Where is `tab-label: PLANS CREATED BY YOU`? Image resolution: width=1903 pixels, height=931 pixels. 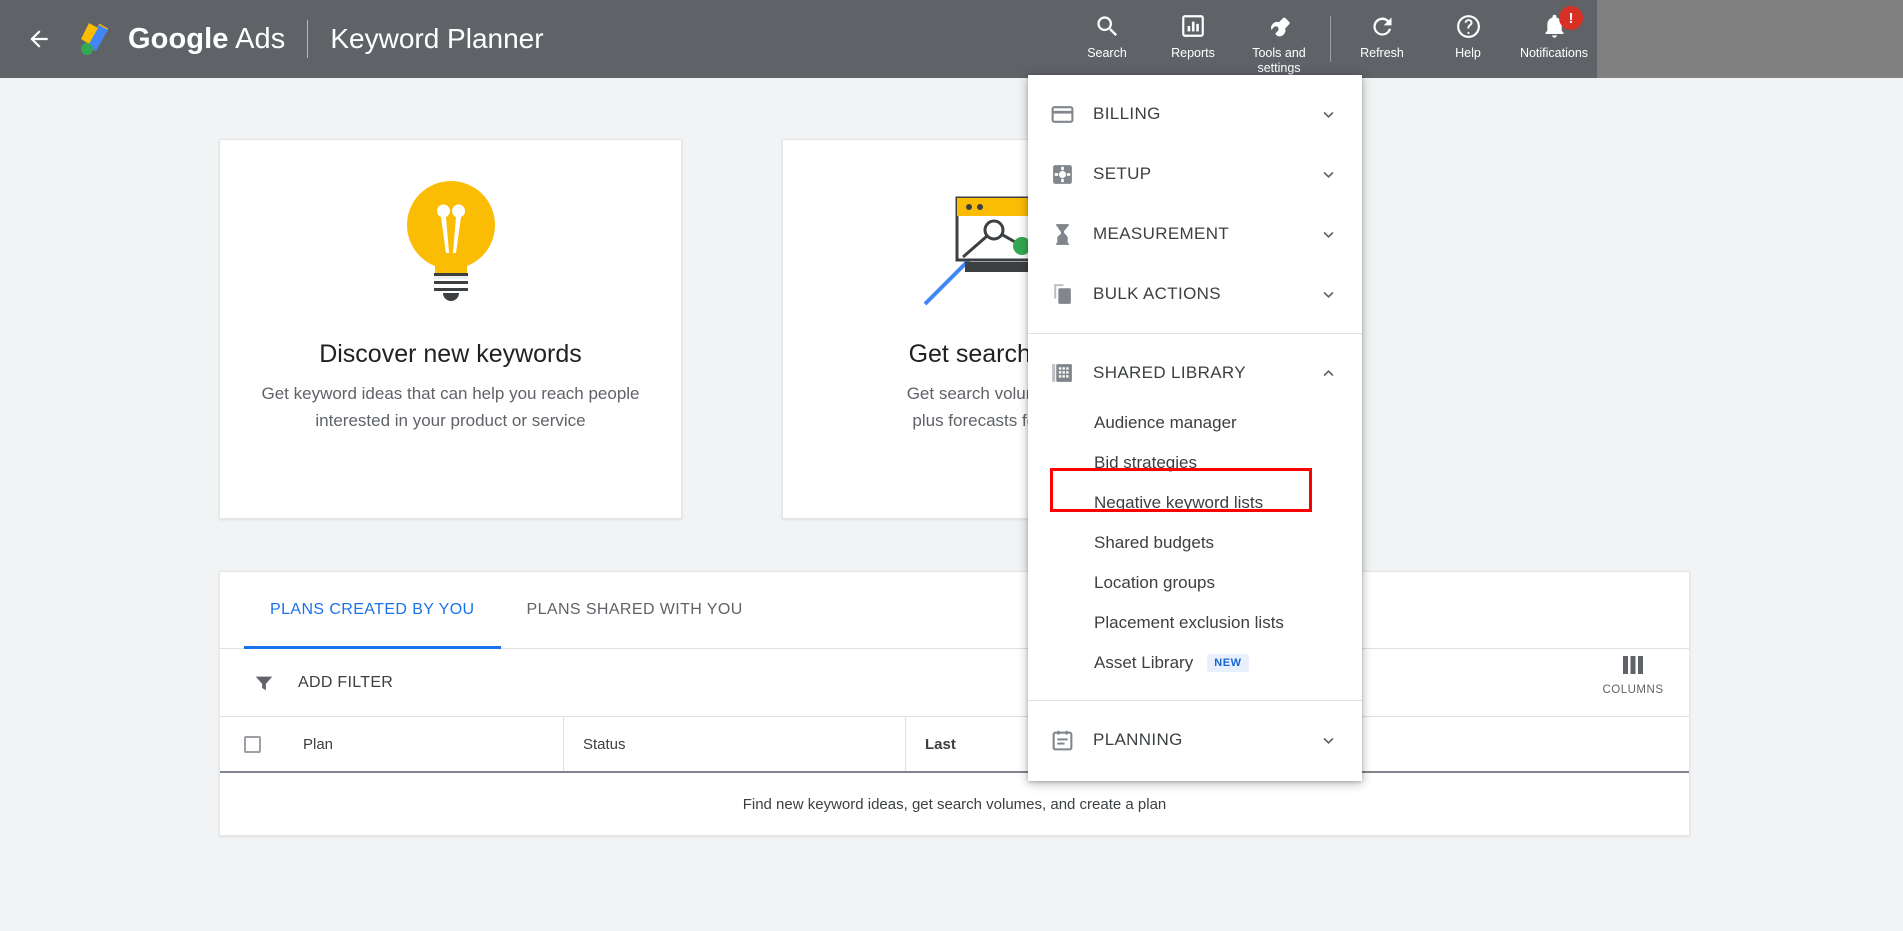
tab-label: PLANS CREATED BY YOU is located at coordinates (372, 609).